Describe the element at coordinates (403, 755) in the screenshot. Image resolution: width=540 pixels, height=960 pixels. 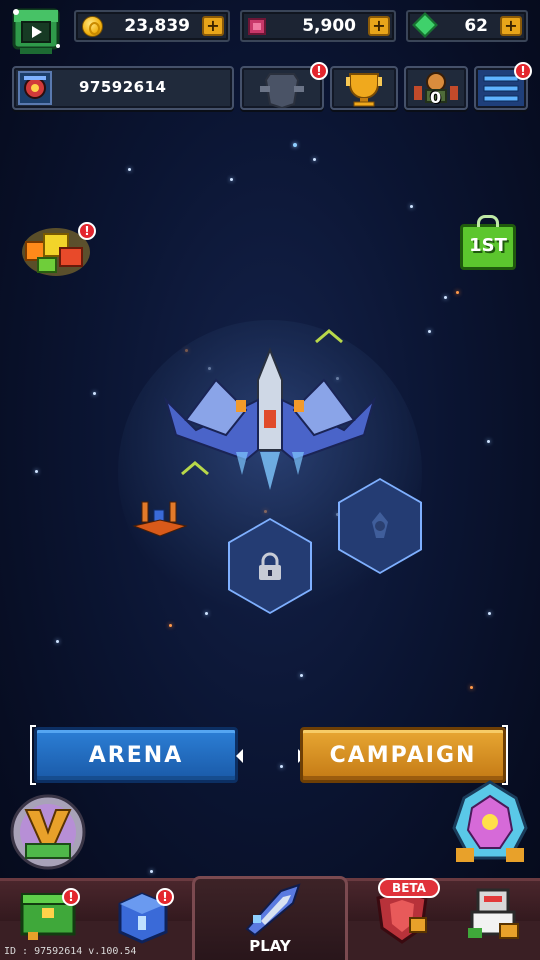
I see `campaign-button: CAMPAIGN` at that location.